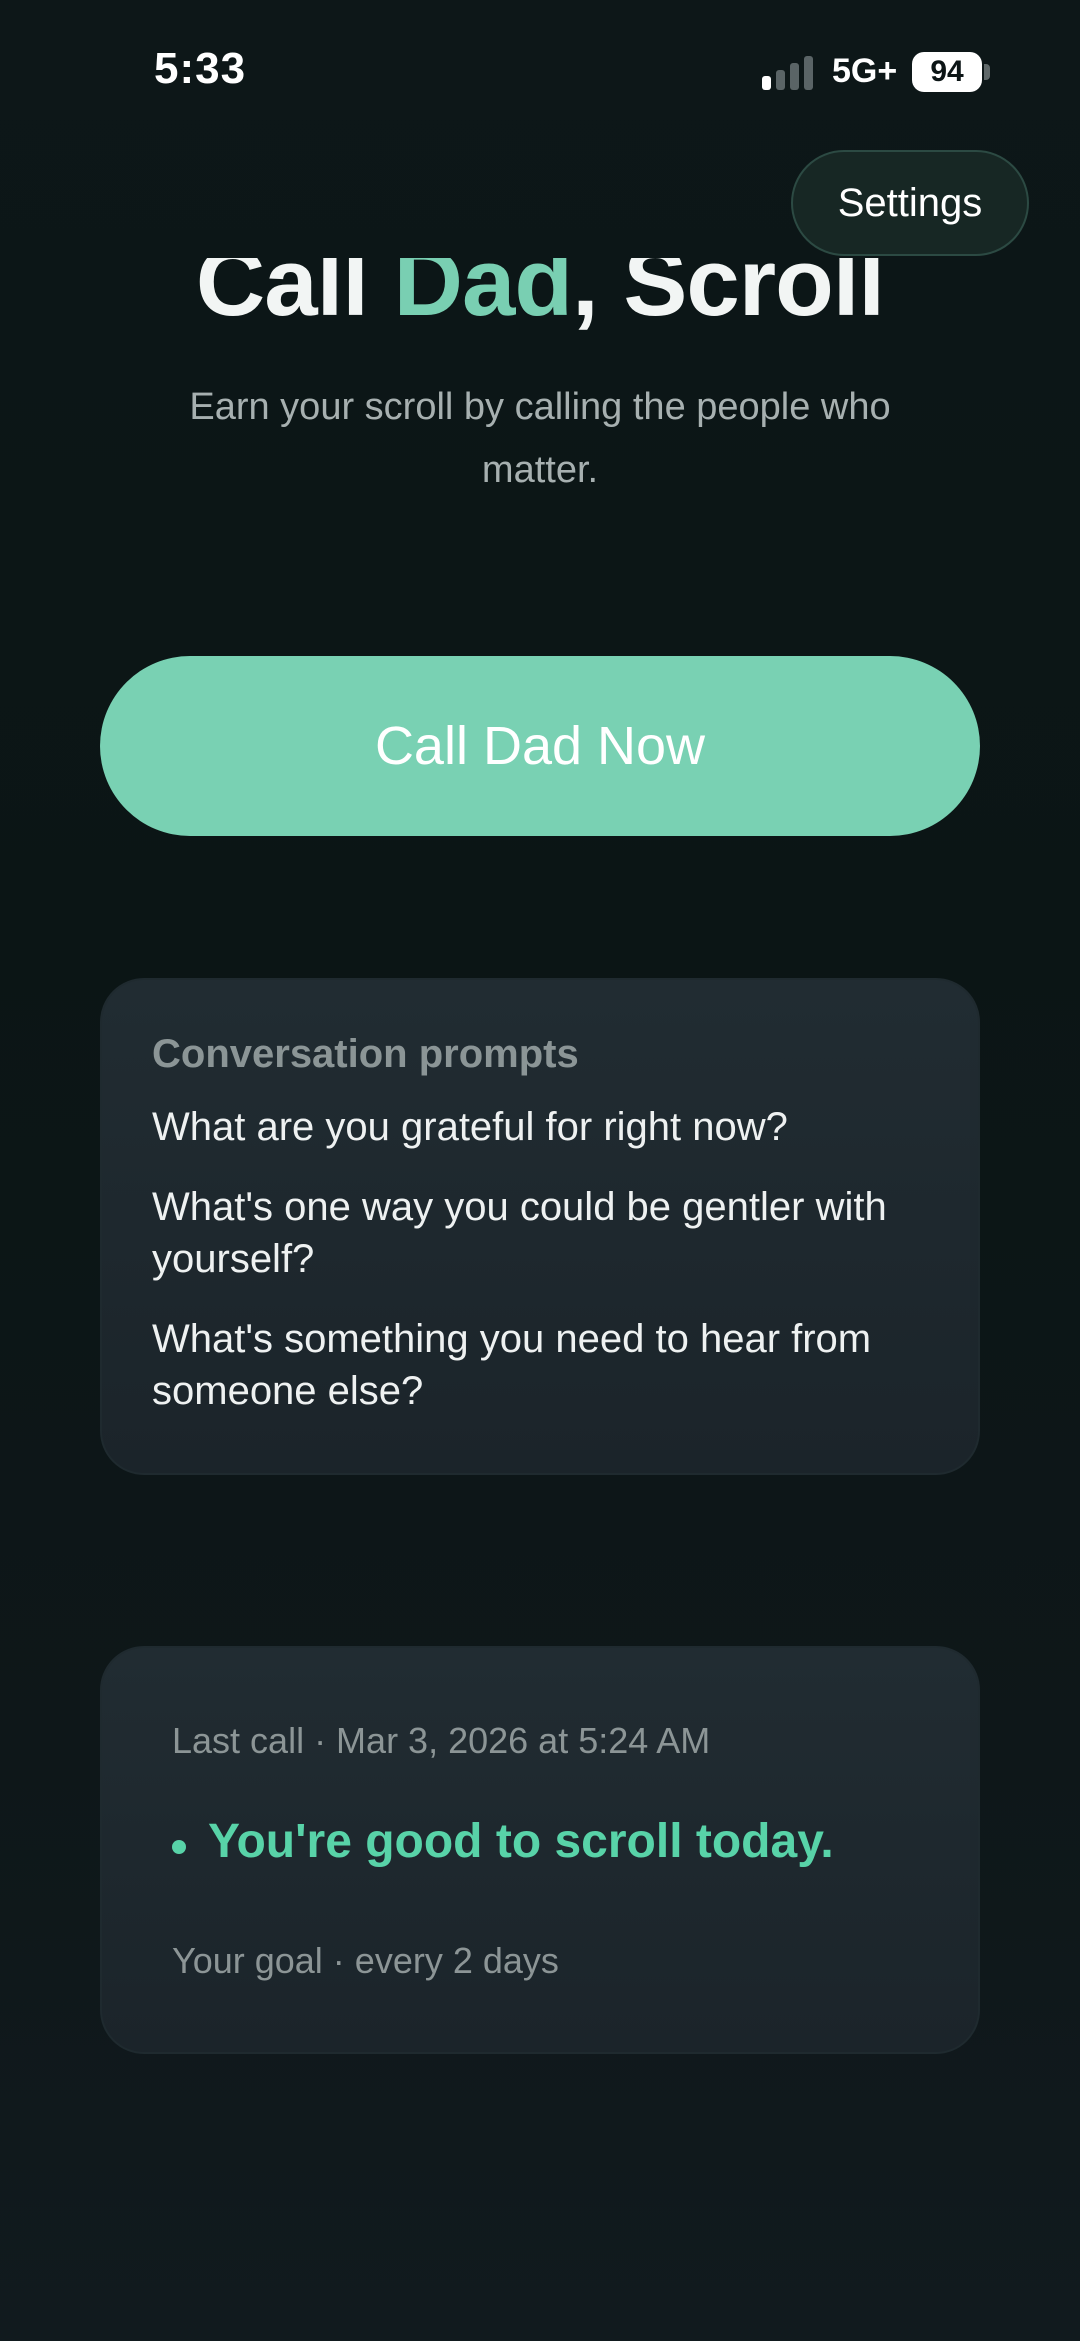 The width and height of the screenshot is (1080, 2341). What do you see at coordinates (540, 746) in the screenshot?
I see `call-dad-button: Call Dad Now` at bounding box center [540, 746].